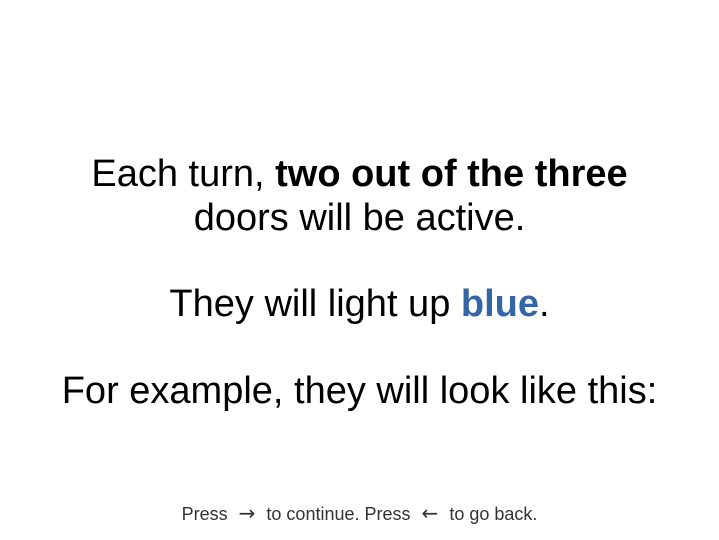 The height and width of the screenshot is (540, 719). What do you see at coordinates (204, 514) in the screenshot?
I see `footer-press-label: Press` at bounding box center [204, 514].